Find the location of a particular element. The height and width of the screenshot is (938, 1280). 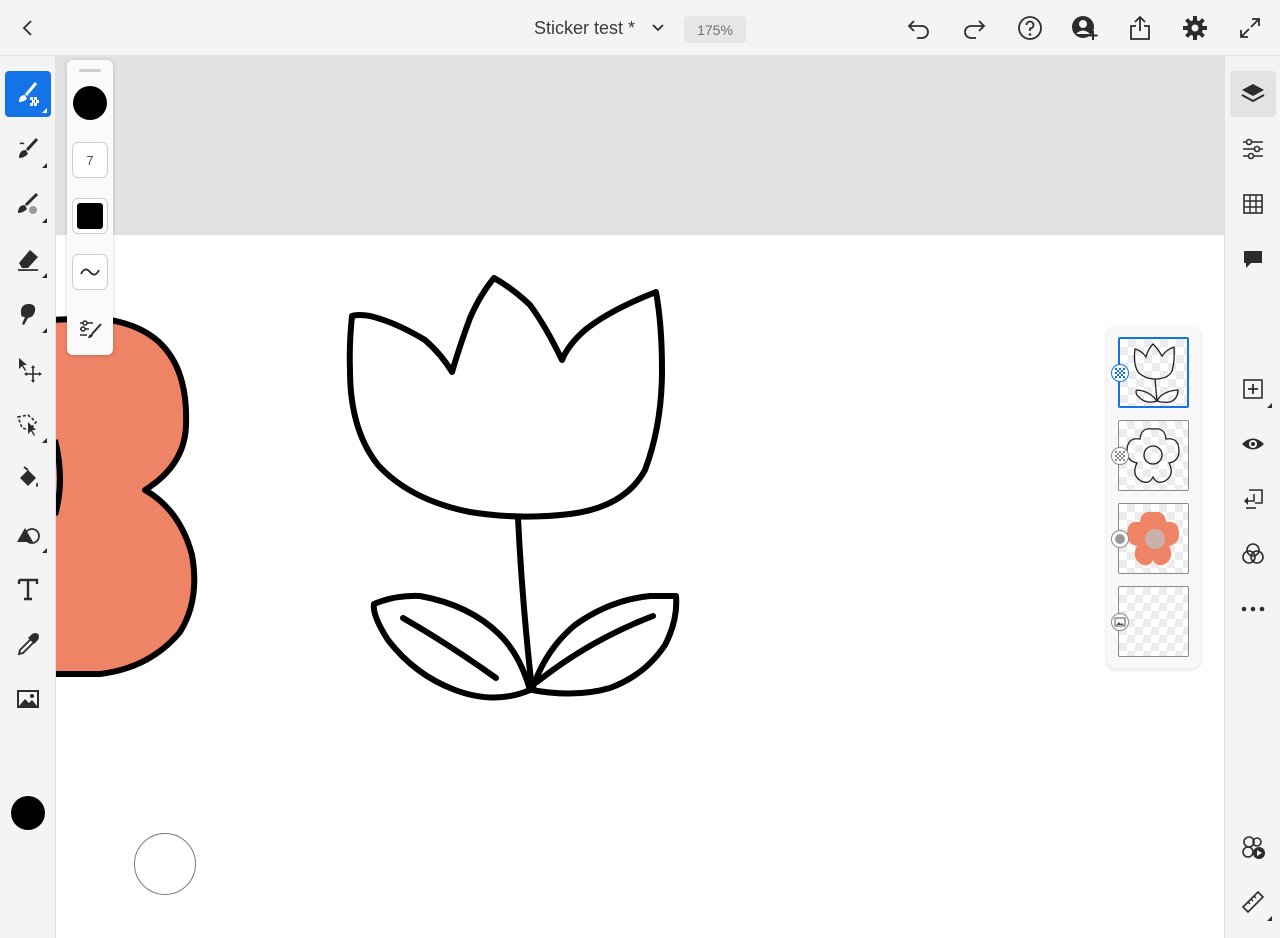

move-icon is located at coordinates (30, 370).